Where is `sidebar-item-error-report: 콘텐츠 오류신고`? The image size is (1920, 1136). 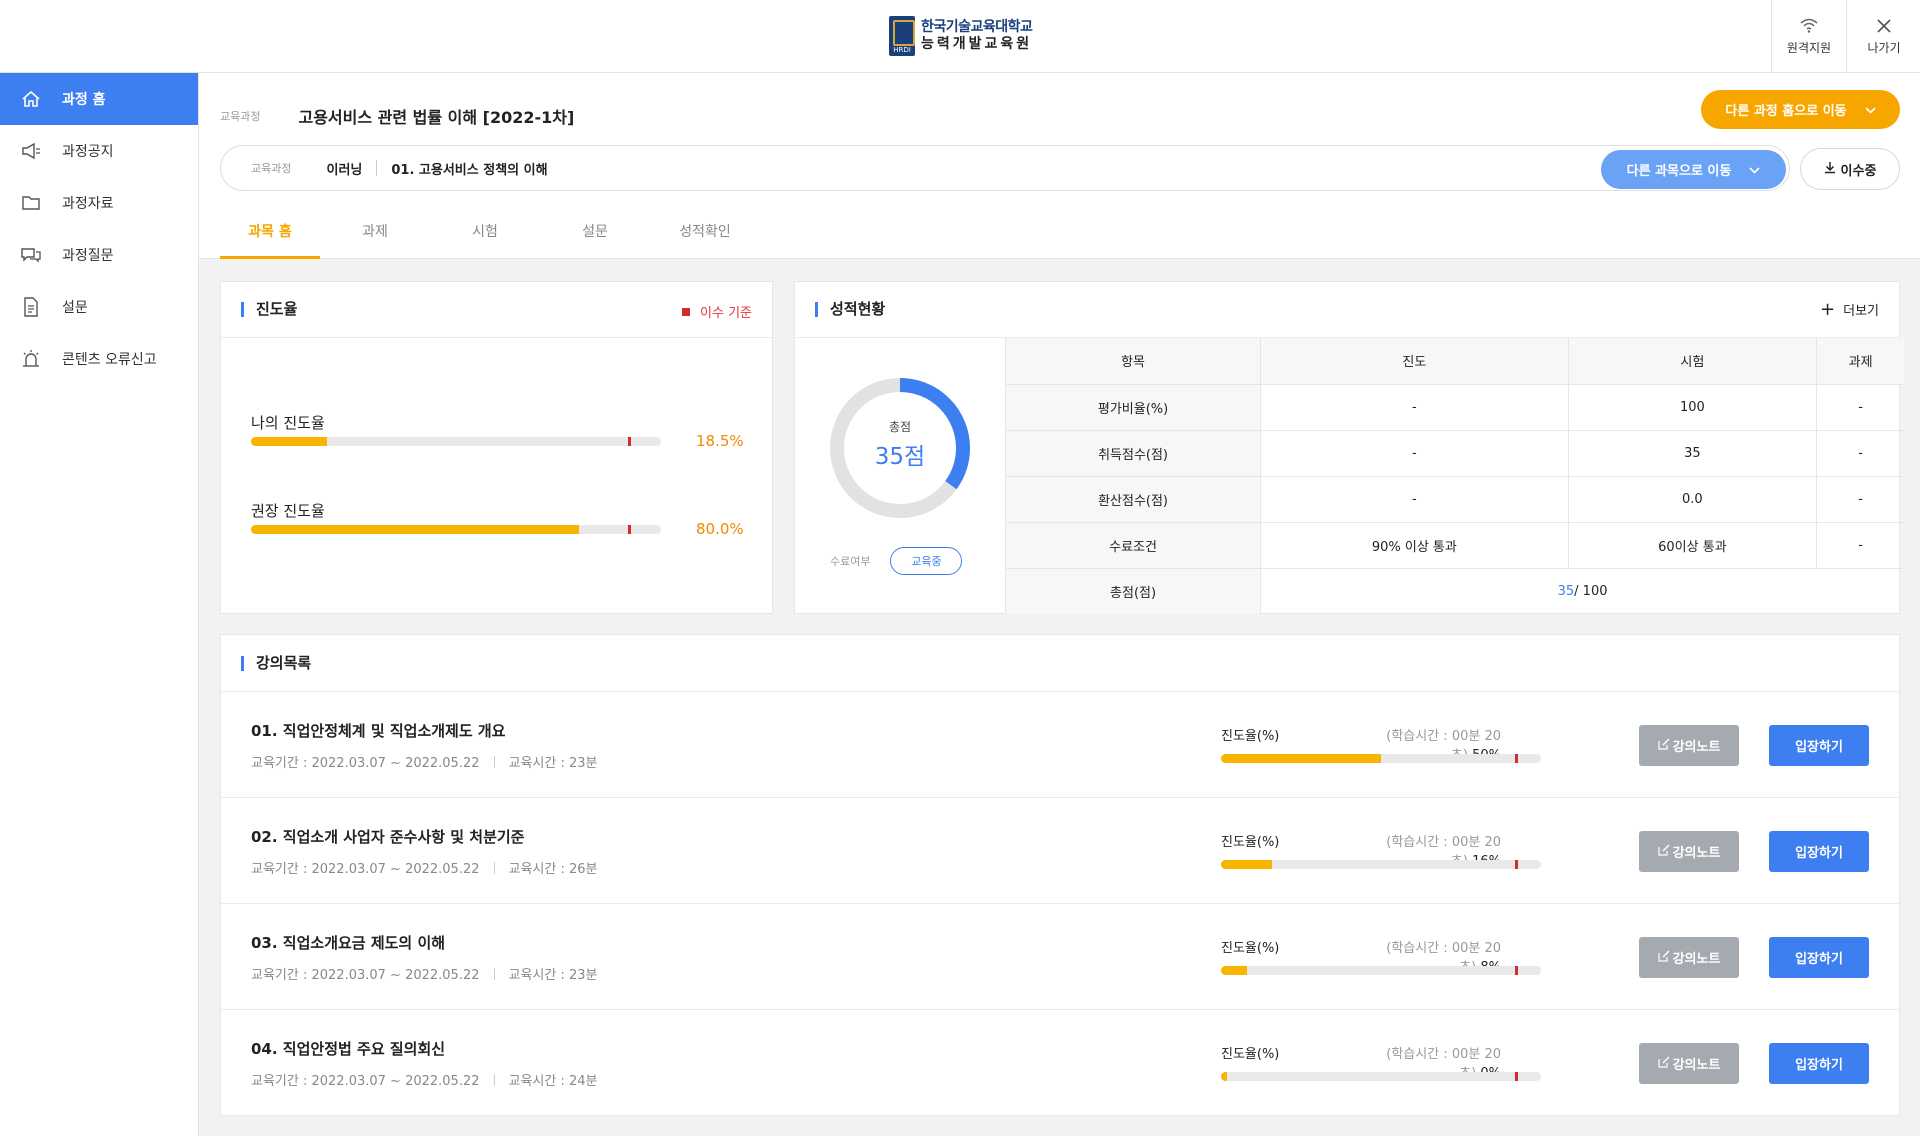 sidebar-item-error-report: 콘텐츠 오류신고 is located at coordinates (99, 359).